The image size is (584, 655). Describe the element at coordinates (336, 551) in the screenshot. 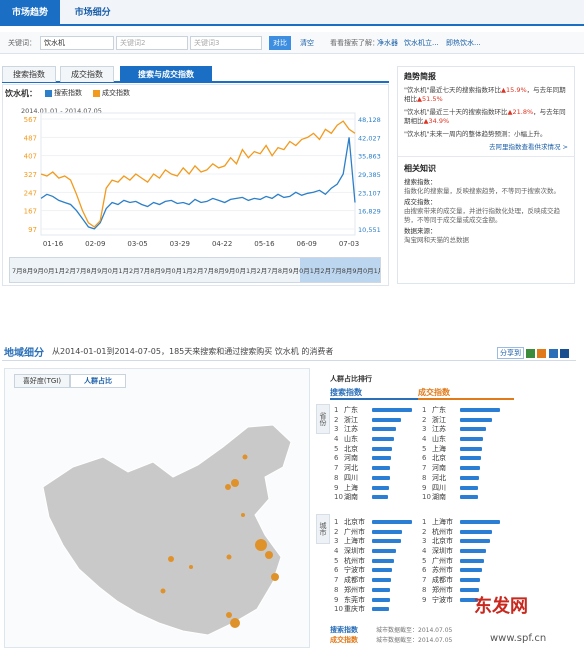

I see `rank-number: 4` at that location.